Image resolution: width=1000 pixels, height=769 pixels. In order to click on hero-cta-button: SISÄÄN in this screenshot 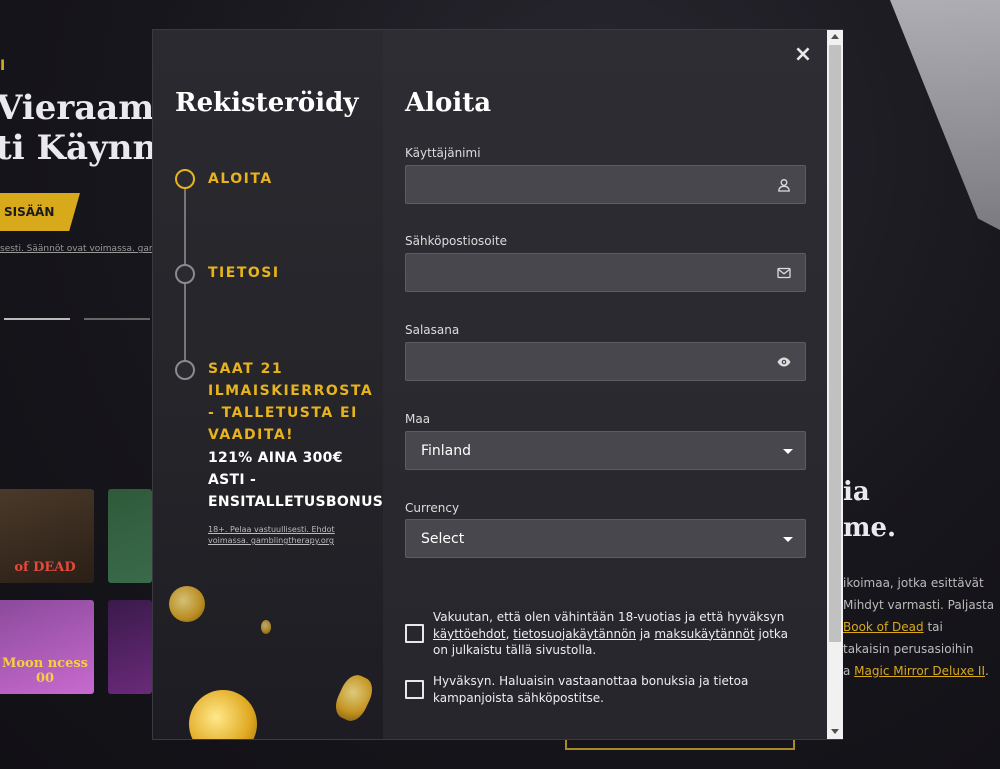, I will do `click(40, 212)`.